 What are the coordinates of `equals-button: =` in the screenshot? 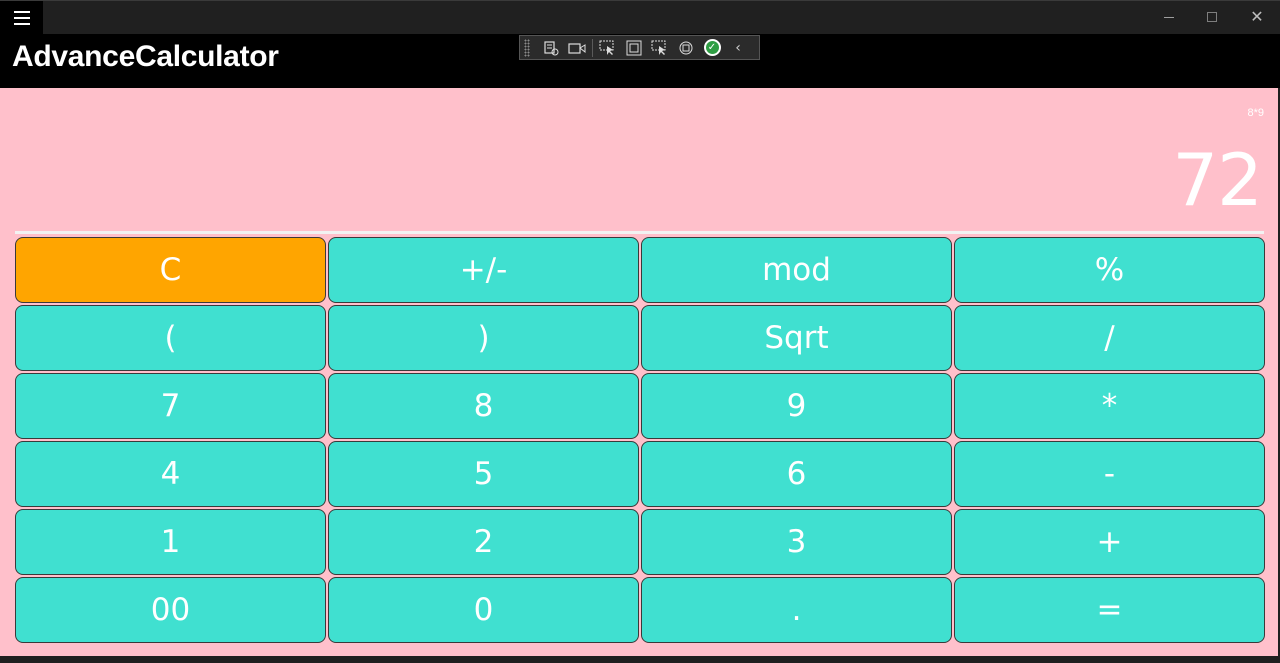 It's located at (1109, 610).